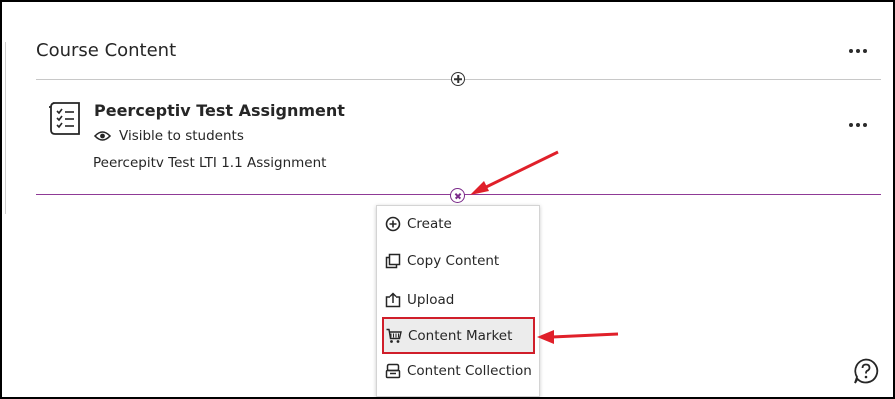  Describe the element at coordinates (219, 110) in the screenshot. I see `assignment-title-link: Peerceptiv Test Assignment` at that location.